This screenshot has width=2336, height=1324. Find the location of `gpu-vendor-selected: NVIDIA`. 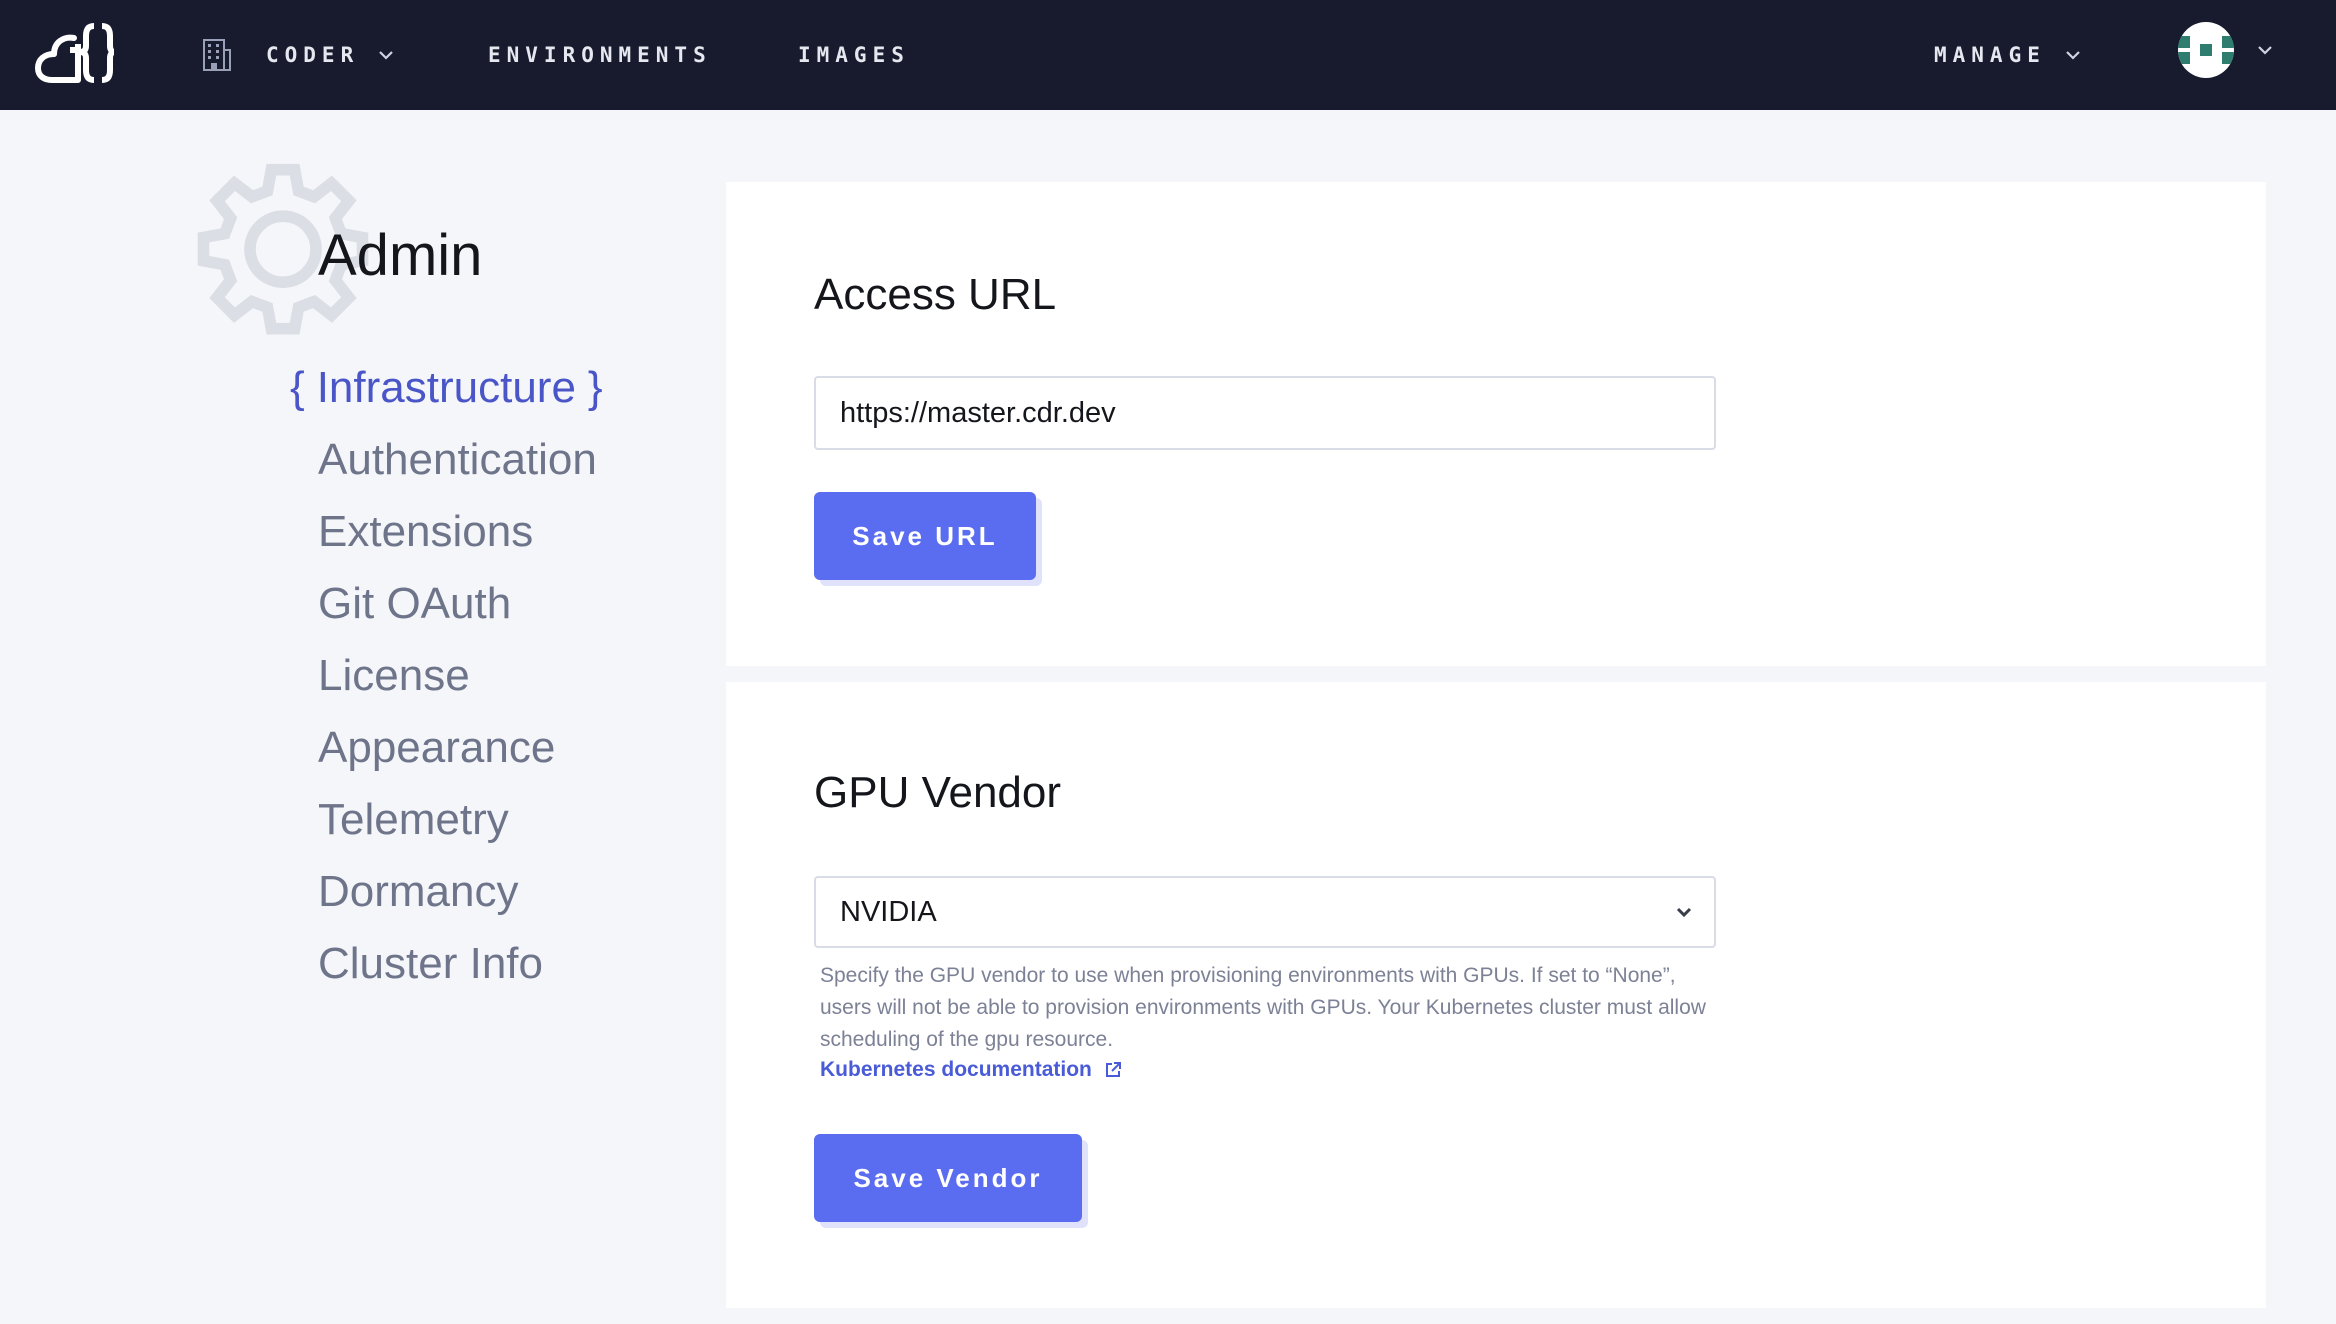

gpu-vendor-selected: NVIDIA is located at coordinates (888, 911).